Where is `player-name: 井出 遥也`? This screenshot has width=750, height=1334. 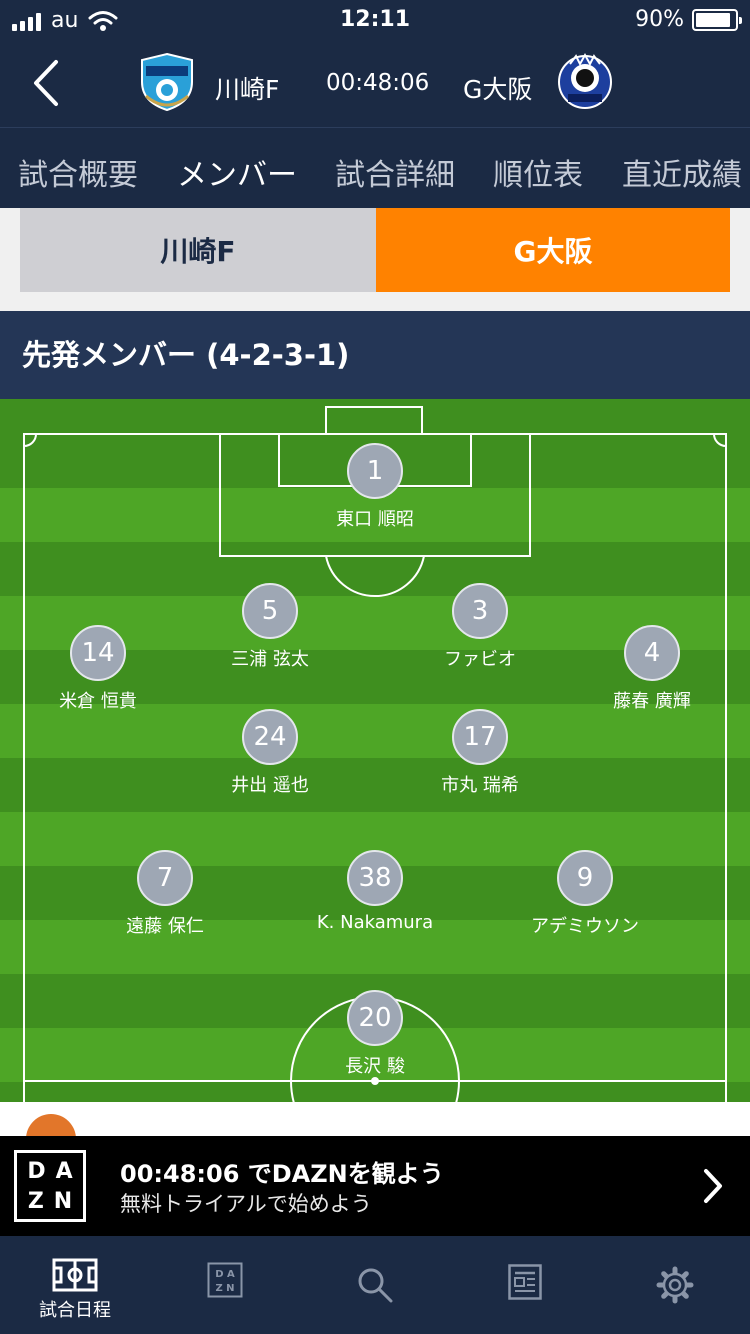 player-name: 井出 遥也 is located at coordinates (270, 785).